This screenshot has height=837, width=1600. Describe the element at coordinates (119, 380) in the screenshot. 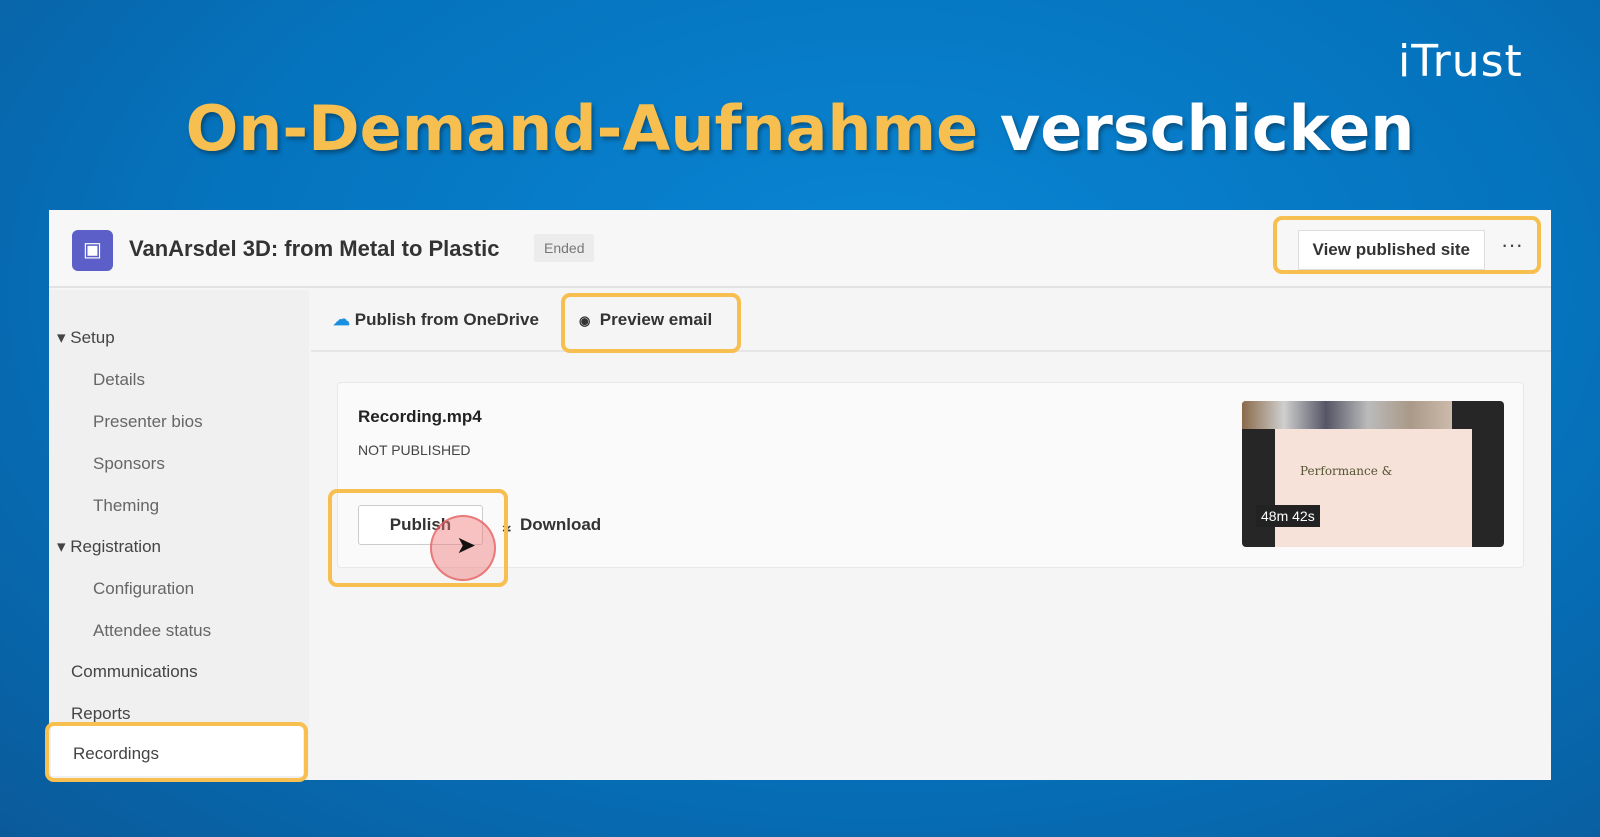

I see `sidebar-item-details: Details` at that location.